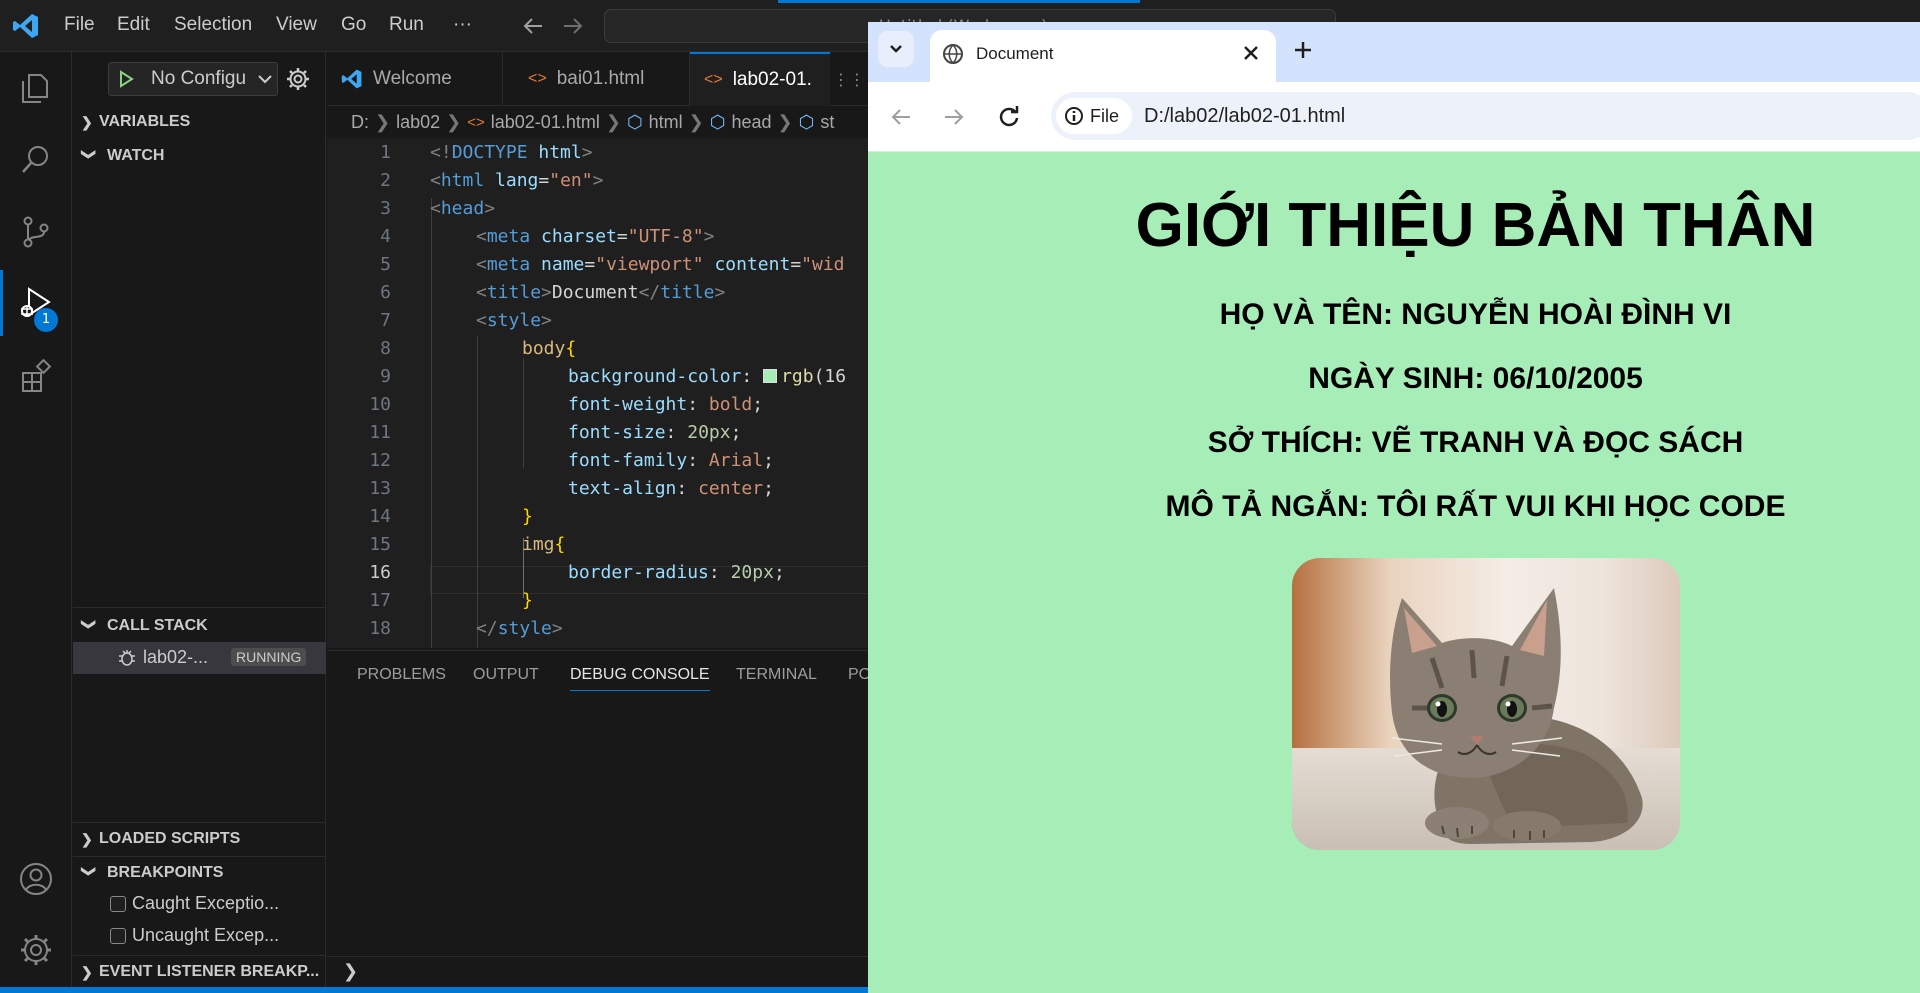  I want to click on reload-icon, so click(1009, 117).